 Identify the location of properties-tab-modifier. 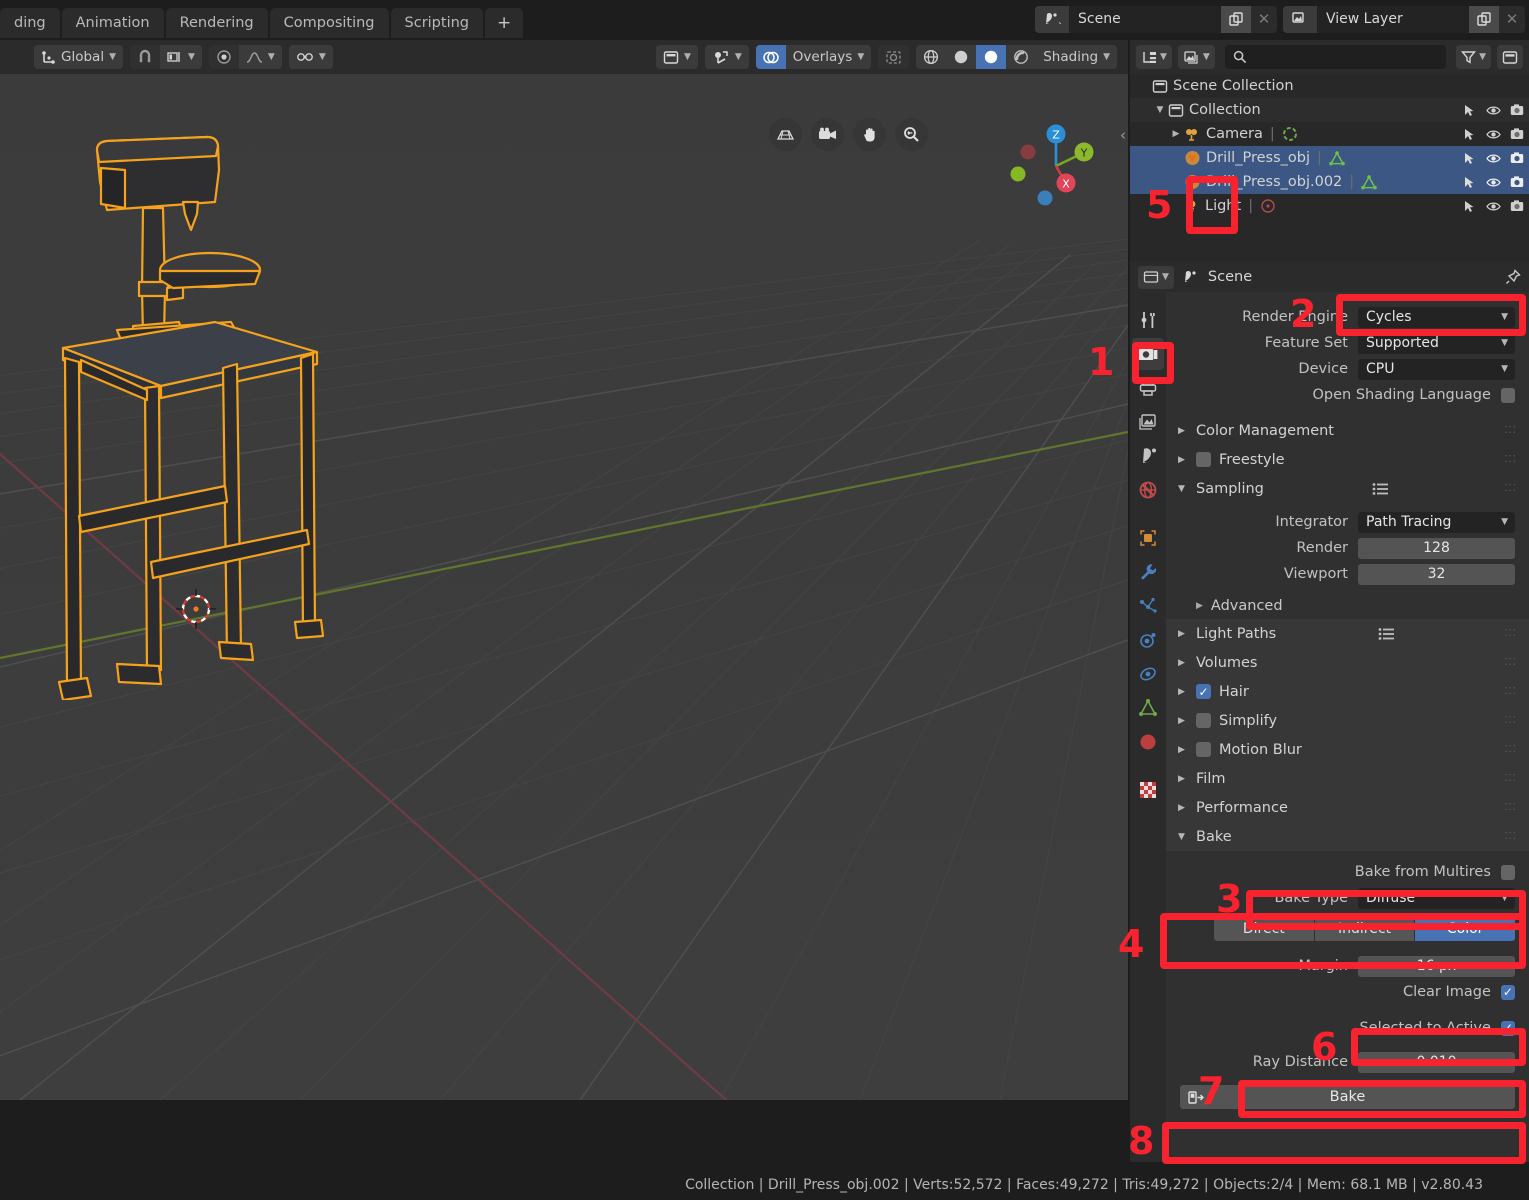
(1148, 572).